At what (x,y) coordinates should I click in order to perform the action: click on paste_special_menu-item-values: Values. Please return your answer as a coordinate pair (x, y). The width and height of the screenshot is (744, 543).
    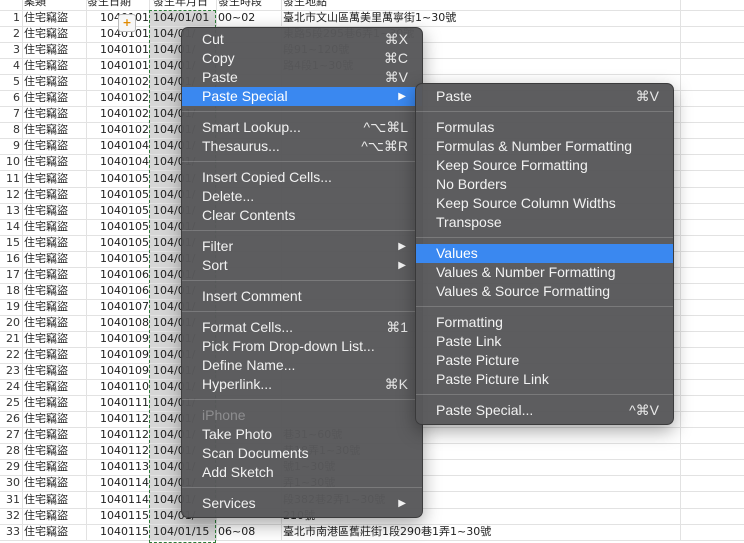
    Looking at the image, I should click on (544, 253).